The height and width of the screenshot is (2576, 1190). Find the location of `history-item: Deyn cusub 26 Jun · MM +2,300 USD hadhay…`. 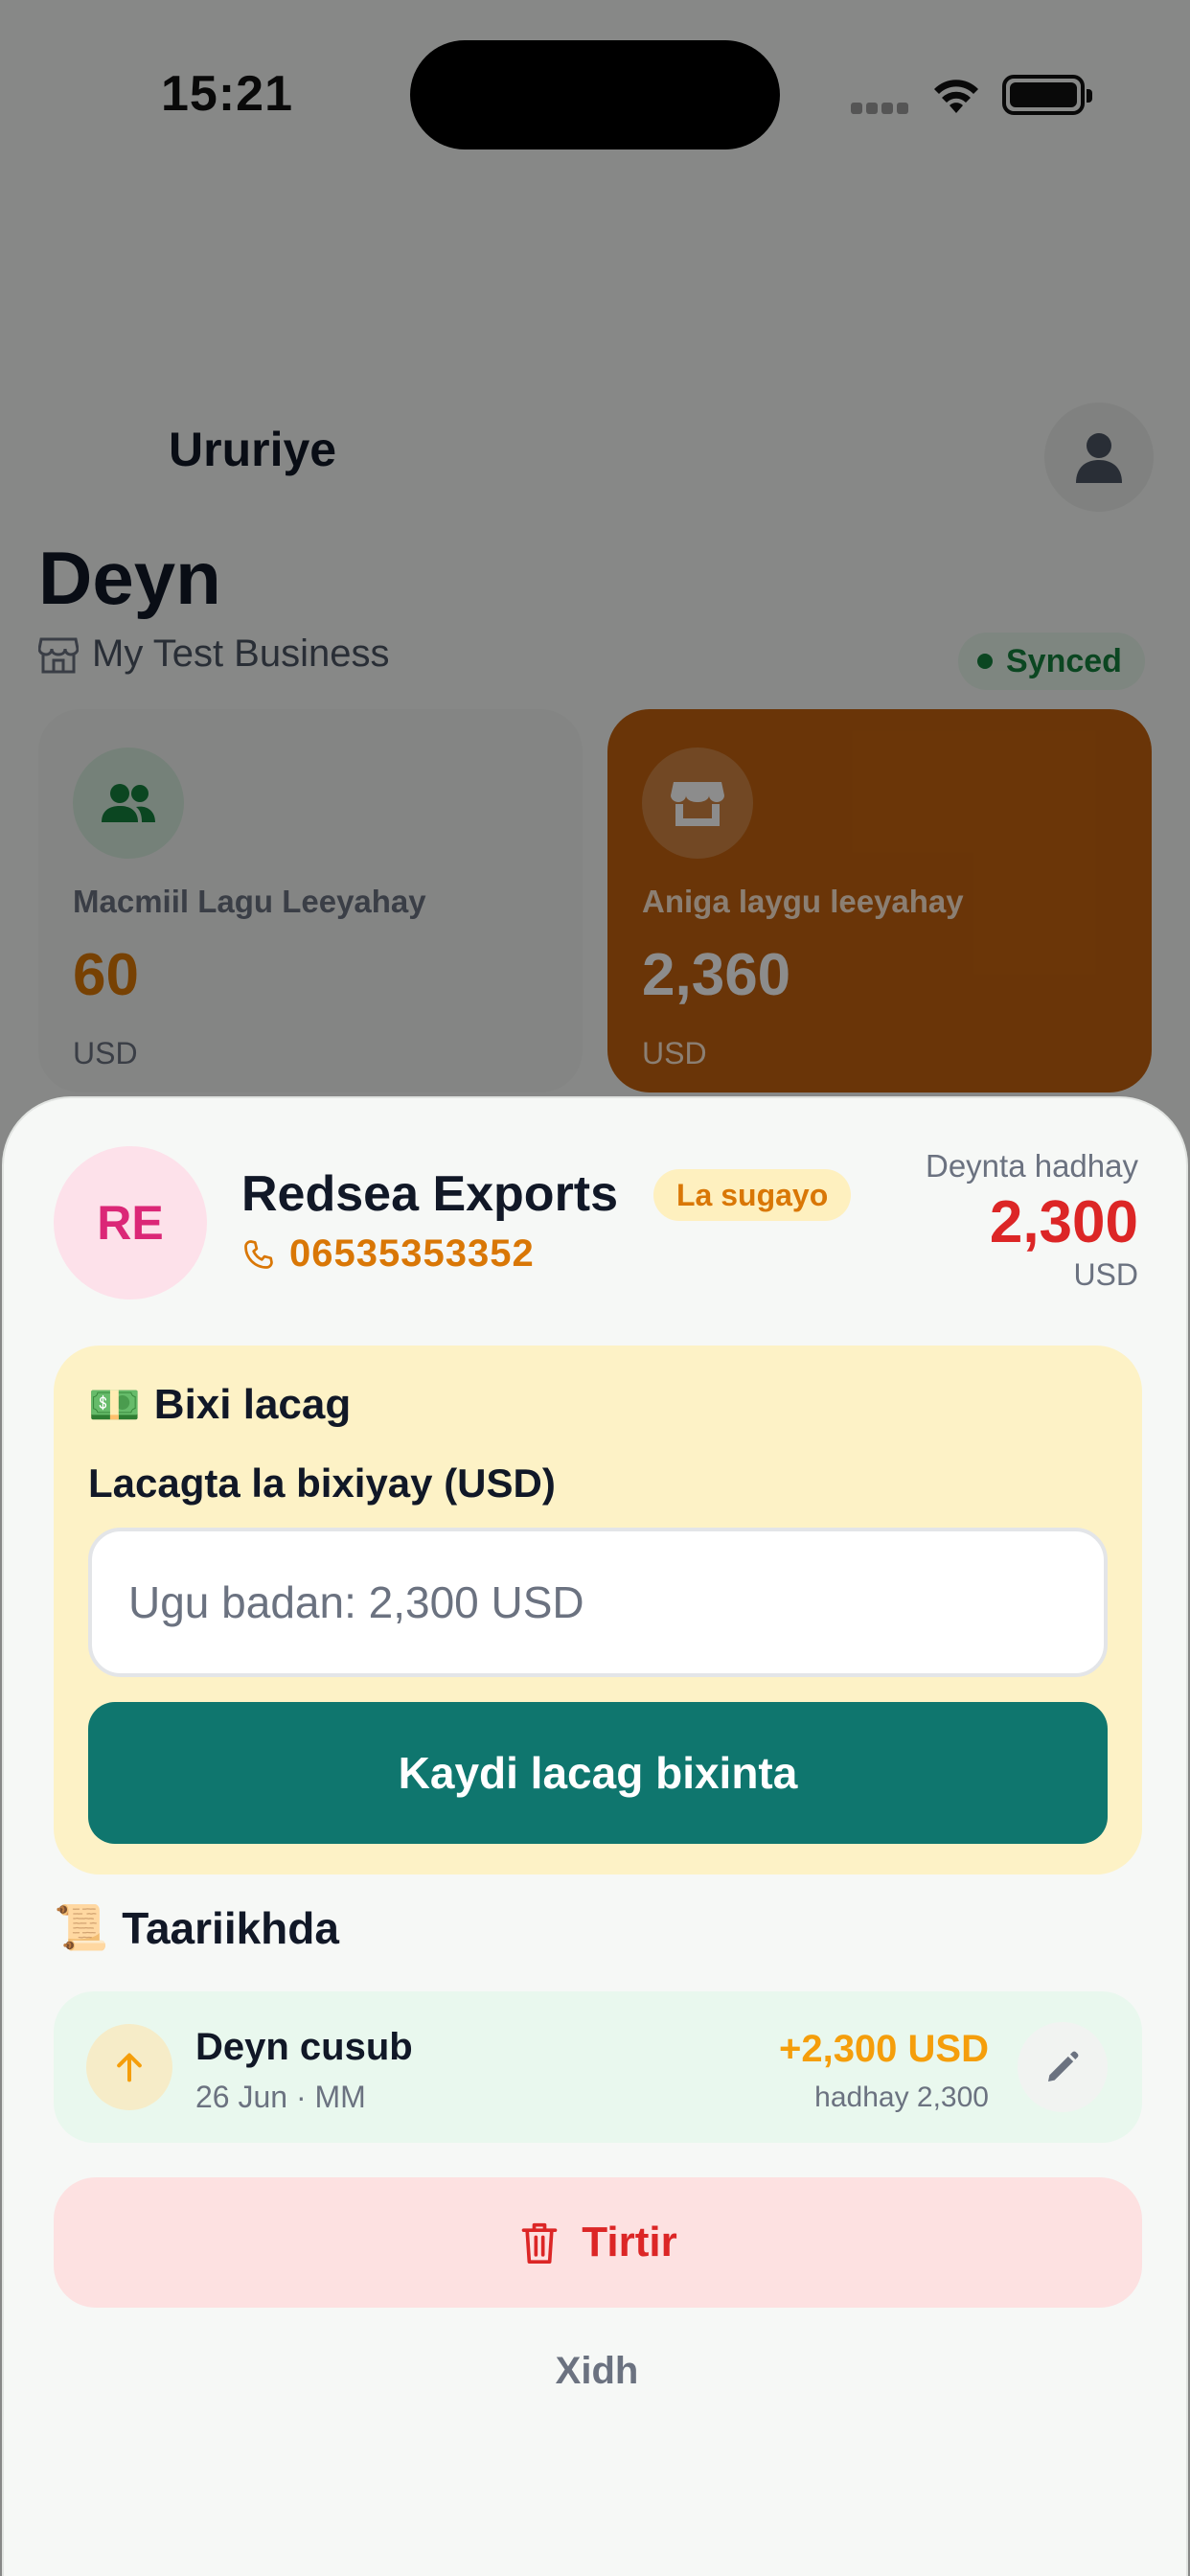

history-item: Deyn cusub 26 Jun · MM +2,300 USD hadhay… is located at coordinates (598, 2067).